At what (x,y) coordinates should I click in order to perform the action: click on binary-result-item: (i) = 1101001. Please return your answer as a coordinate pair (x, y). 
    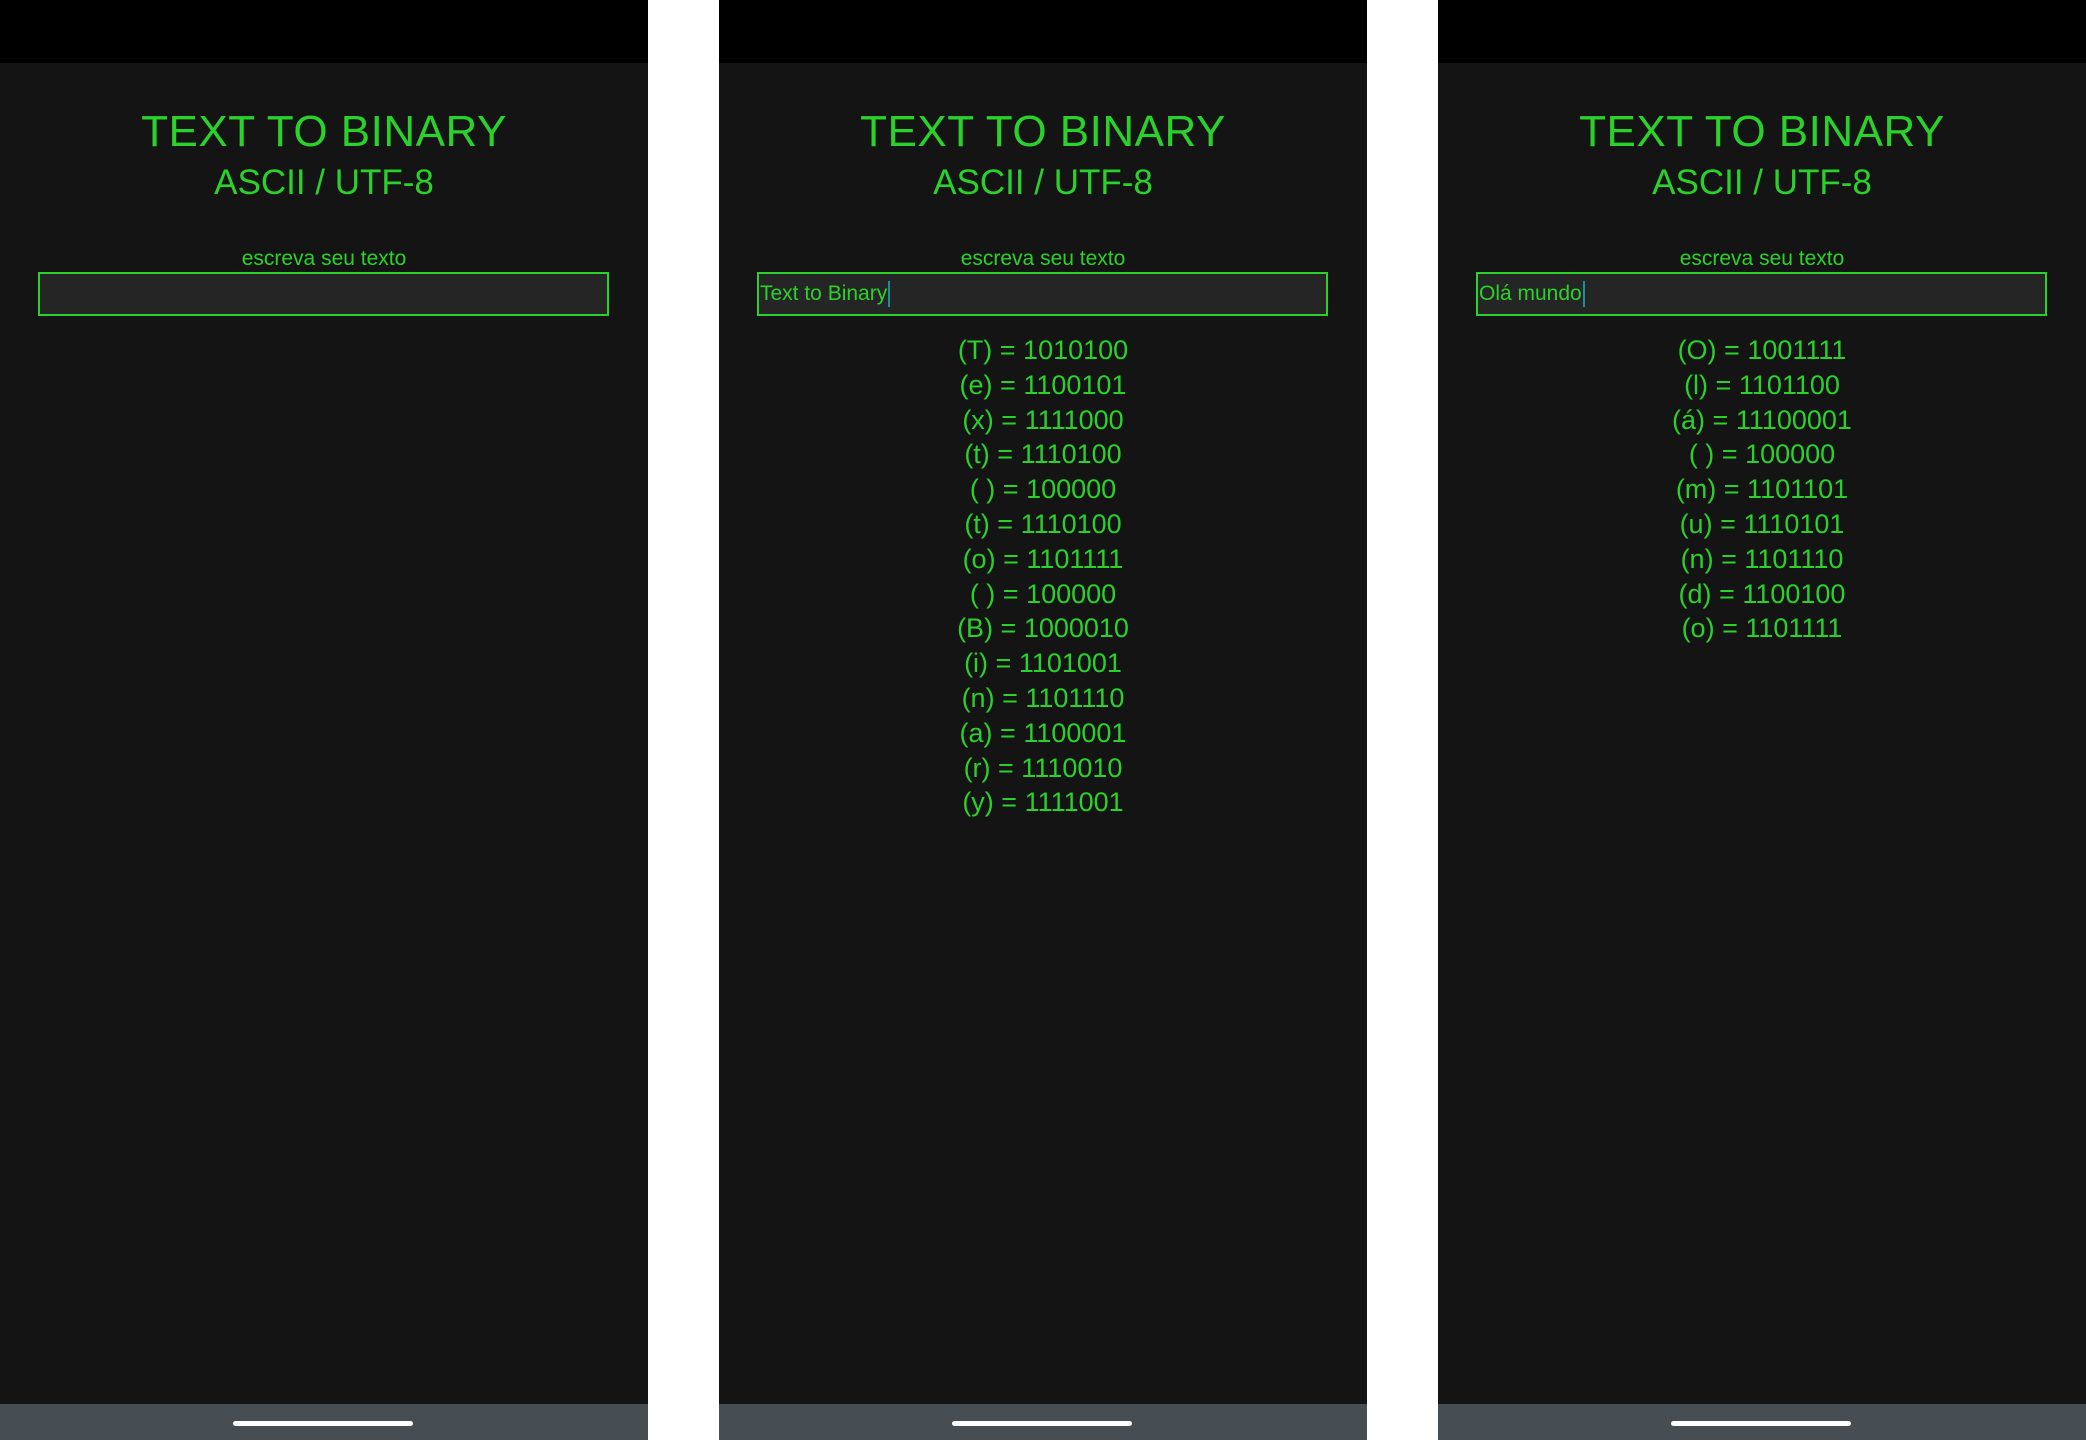
    Looking at the image, I should click on (1043, 663).